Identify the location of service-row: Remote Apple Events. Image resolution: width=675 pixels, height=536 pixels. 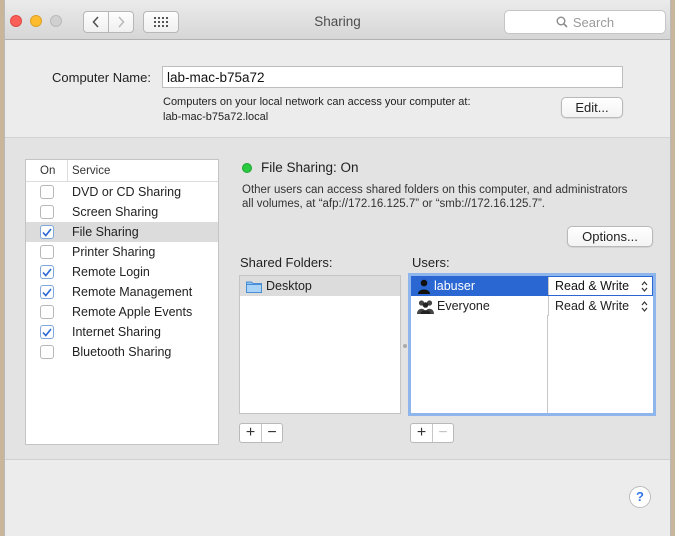
(122, 312).